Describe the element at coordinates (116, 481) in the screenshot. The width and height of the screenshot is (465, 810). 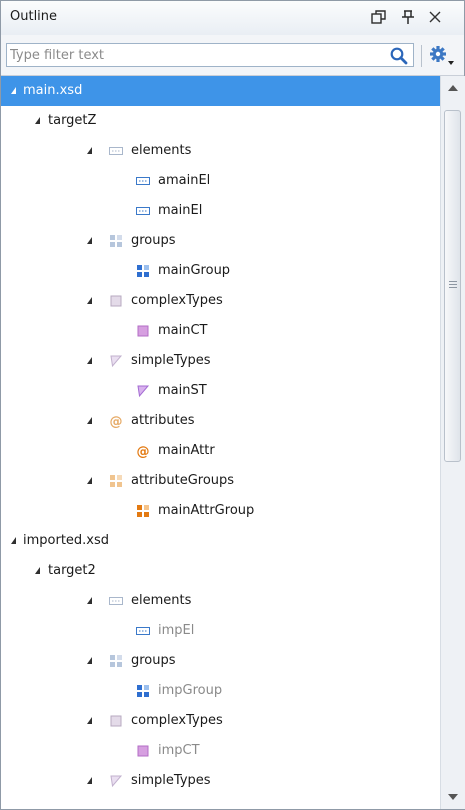
I see `attribute-groups-folder-icon` at that location.